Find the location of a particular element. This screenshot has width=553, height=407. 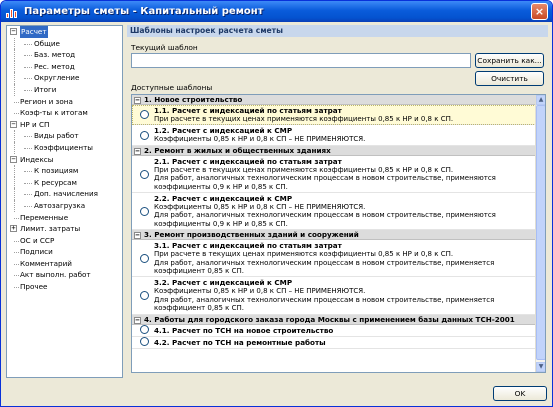

tree-item: К позициям is located at coordinates (64, 171).